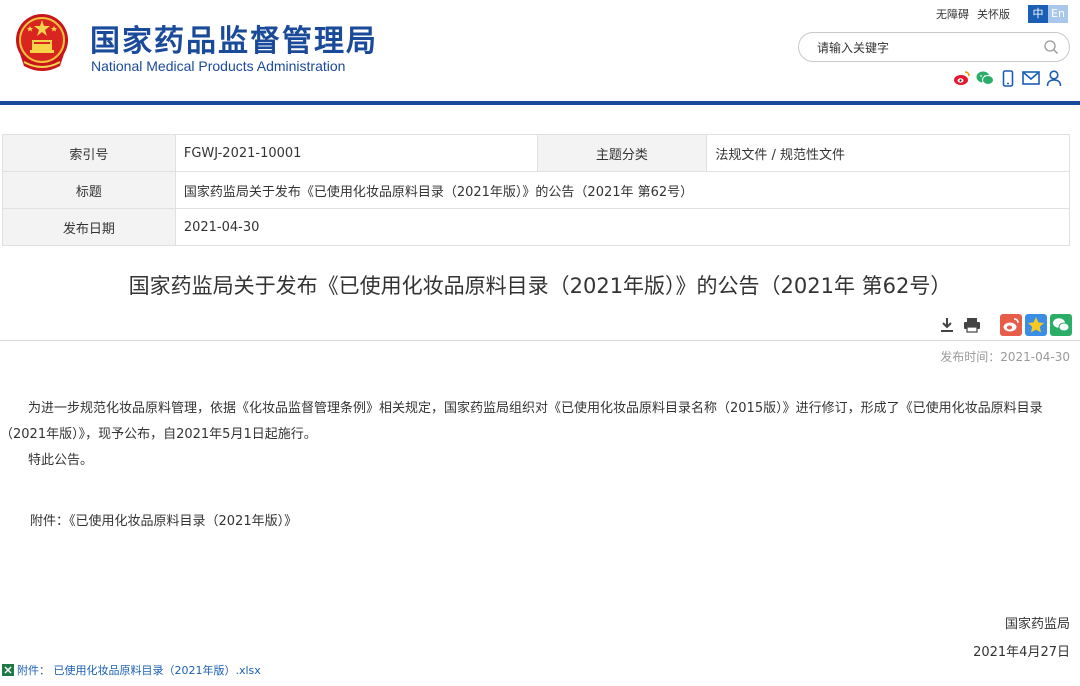 The height and width of the screenshot is (686, 1080). What do you see at coordinates (927, 48) in the screenshot?
I see `search-input` at bounding box center [927, 48].